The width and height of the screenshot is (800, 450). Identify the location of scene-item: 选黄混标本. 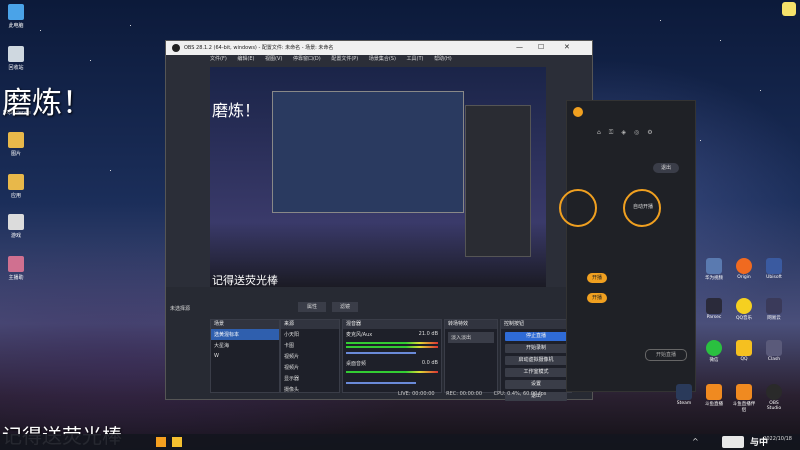
(245, 334).